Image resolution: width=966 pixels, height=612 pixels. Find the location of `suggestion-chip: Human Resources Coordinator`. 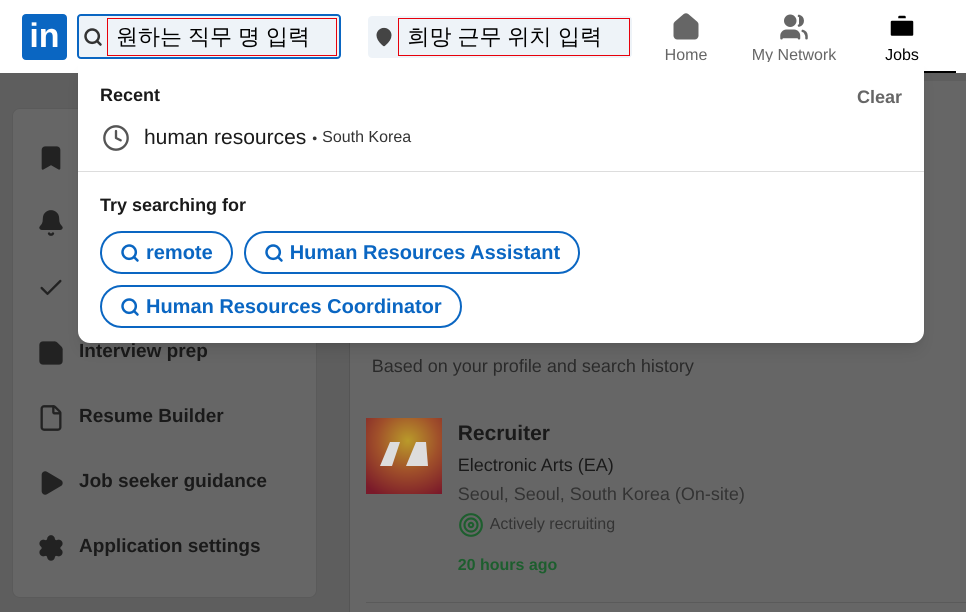

suggestion-chip: Human Resources Coordinator is located at coordinates (281, 306).